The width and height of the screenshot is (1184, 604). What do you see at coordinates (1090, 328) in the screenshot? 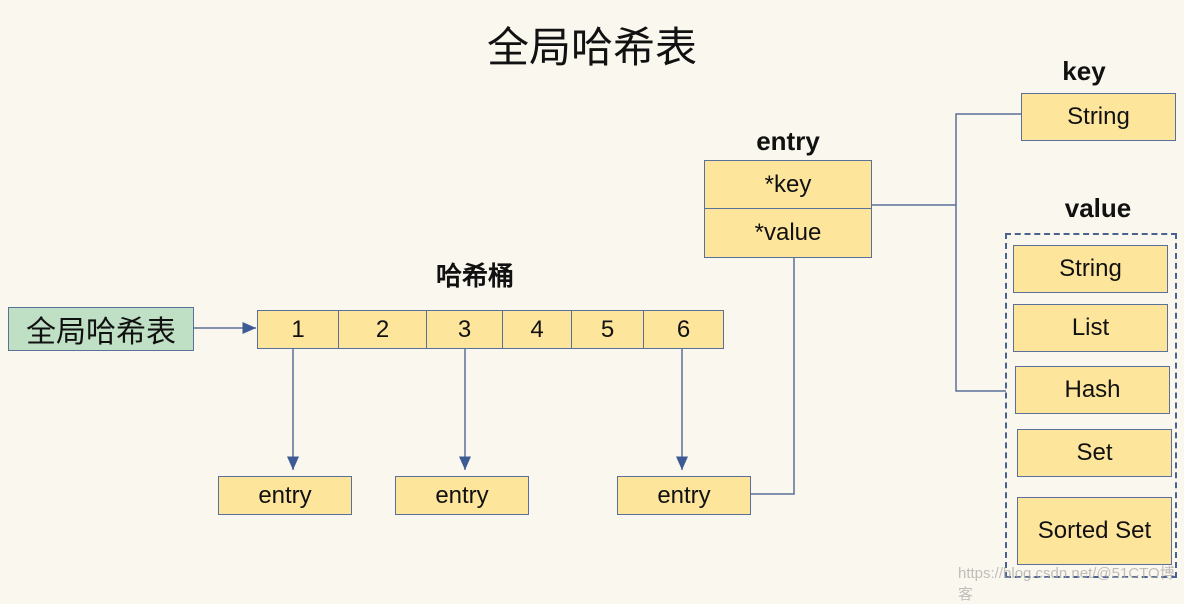
I see `value-type-list: List` at bounding box center [1090, 328].